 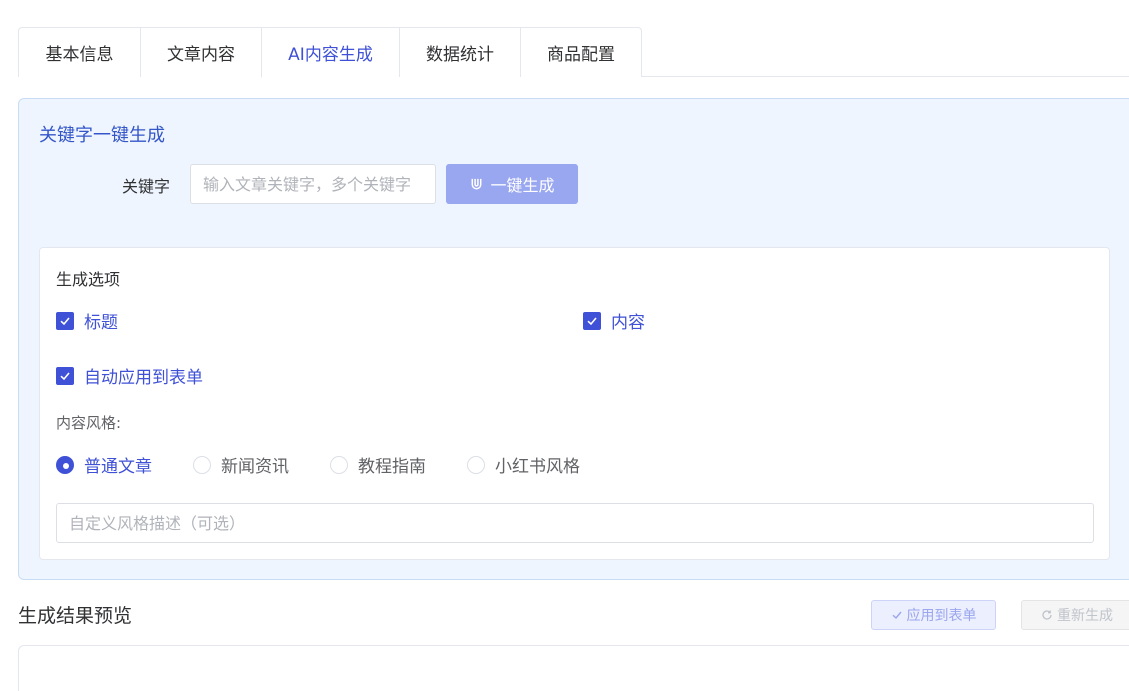 What do you see at coordinates (941, 616) in the screenshot?
I see `apply-button-label: 应用到表单` at bounding box center [941, 616].